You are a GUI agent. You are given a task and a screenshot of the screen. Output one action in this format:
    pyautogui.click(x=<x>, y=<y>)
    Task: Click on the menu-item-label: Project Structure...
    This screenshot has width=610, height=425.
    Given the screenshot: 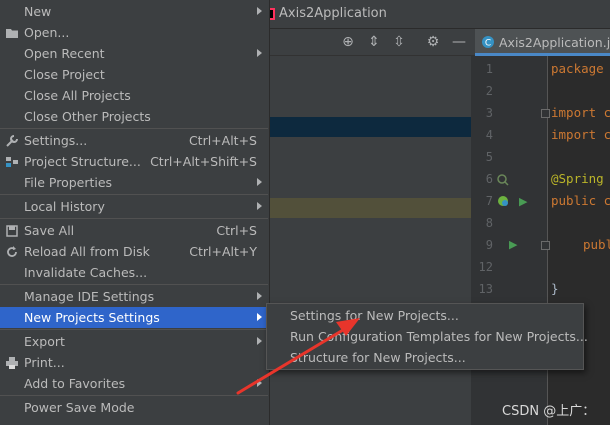 What is the action you would take?
    pyautogui.click(x=82, y=161)
    